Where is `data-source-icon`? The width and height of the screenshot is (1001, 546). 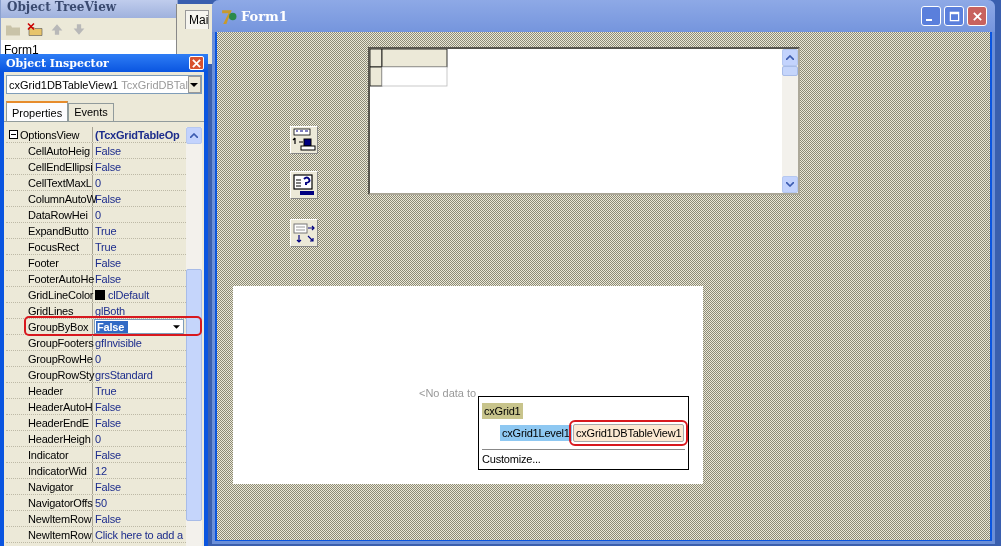
data-source-icon is located at coordinates (304, 233).